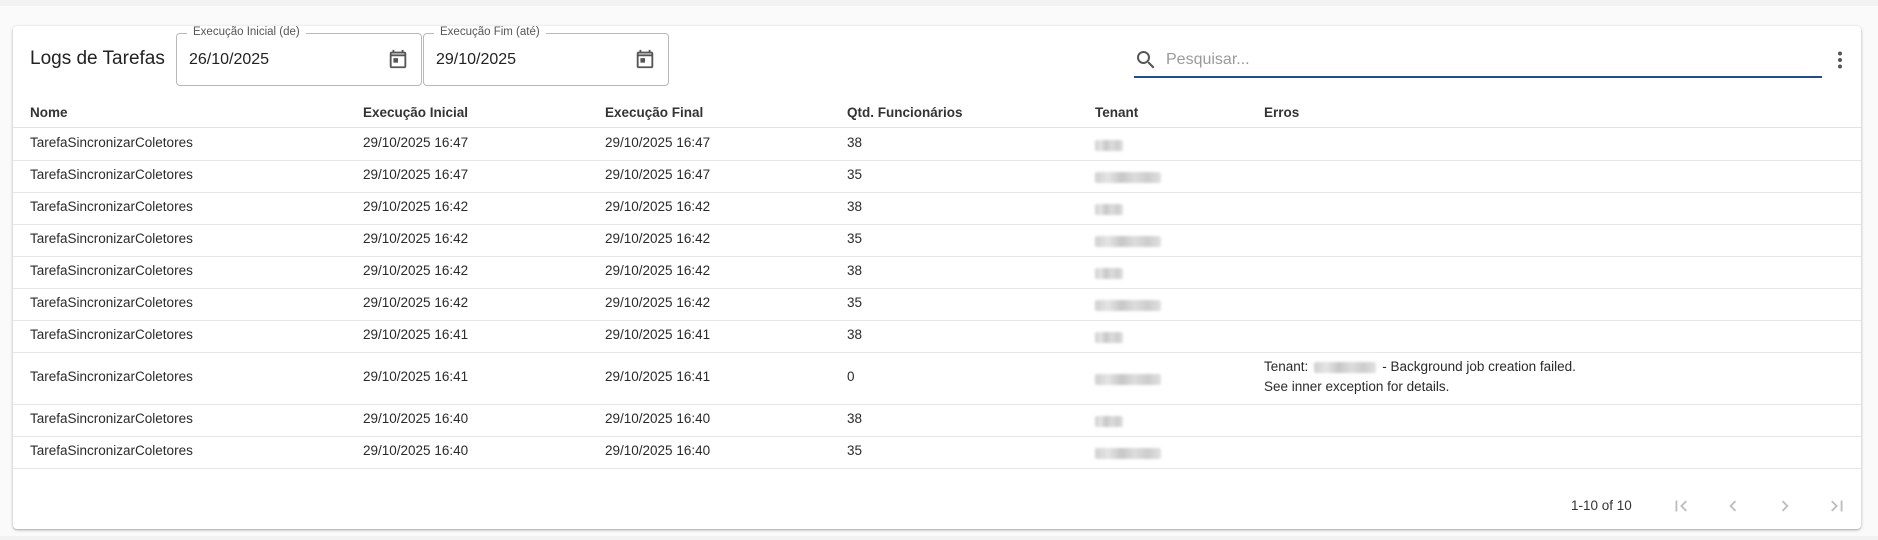 The height and width of the screenshot is (540, 1878). I want to click on date-from-label: Execução Inicial (de), so click(246, 32).